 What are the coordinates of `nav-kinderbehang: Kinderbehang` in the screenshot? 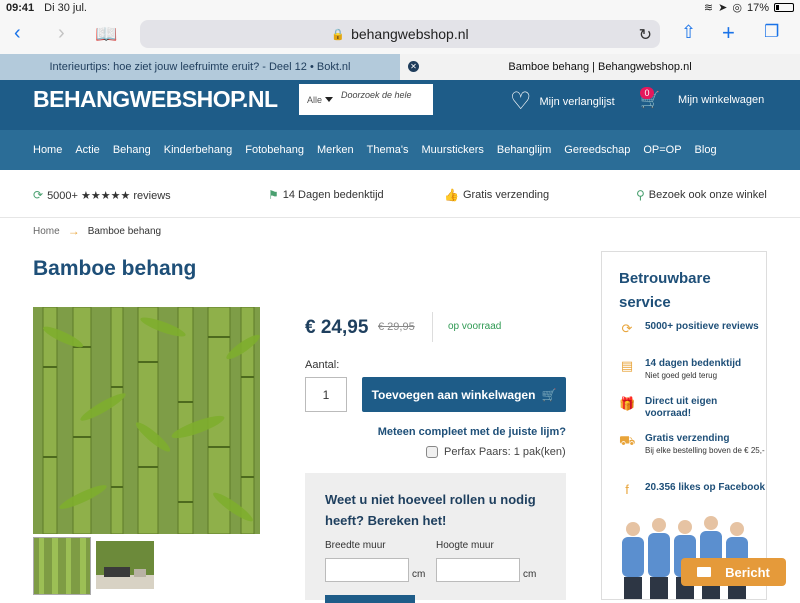 It's located at (198, 150).